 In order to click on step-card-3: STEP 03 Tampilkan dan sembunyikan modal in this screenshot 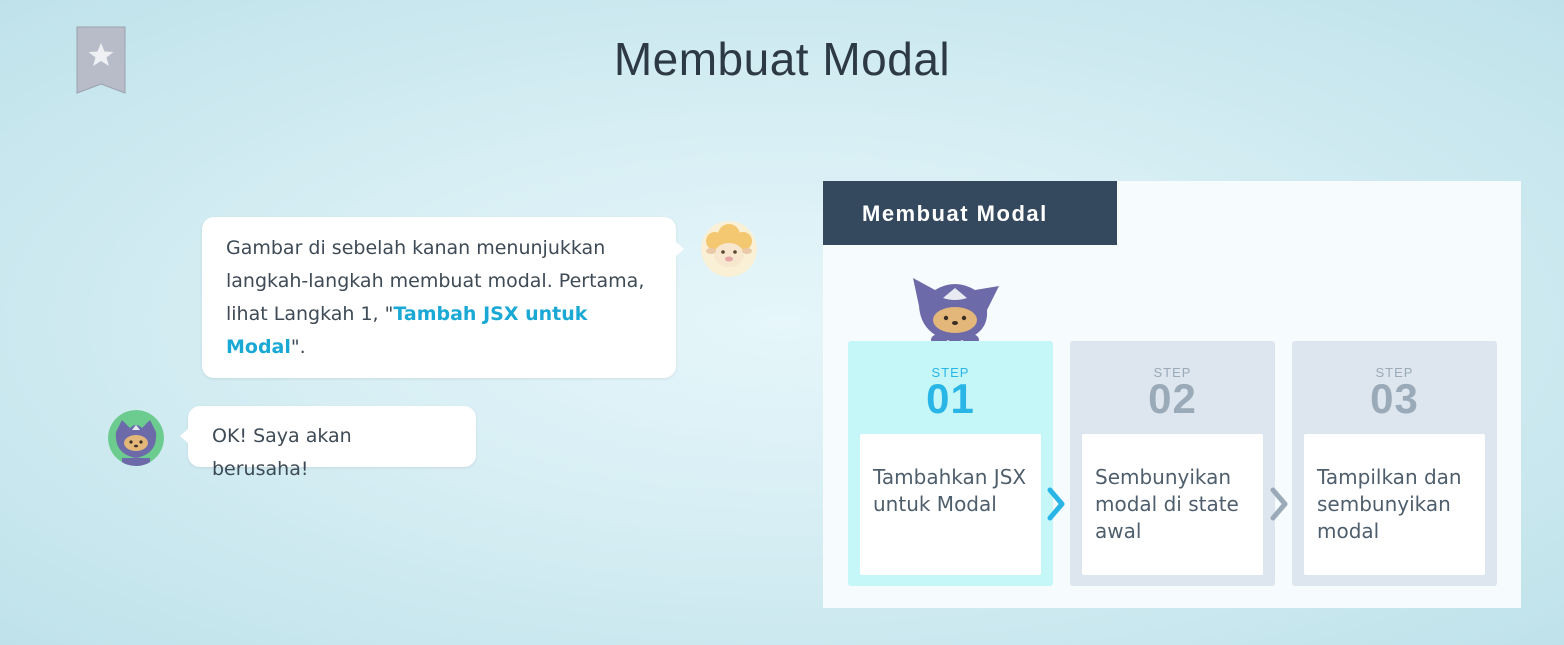, I will do `click(1394, 463)`.